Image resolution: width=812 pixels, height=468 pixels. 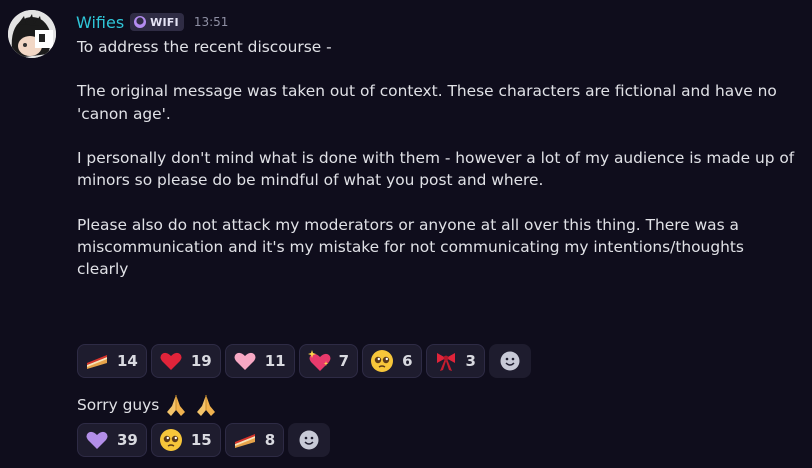 I want to click on reactions-bar: 14 19 11 7 6 3, so click(x=304, y=361).